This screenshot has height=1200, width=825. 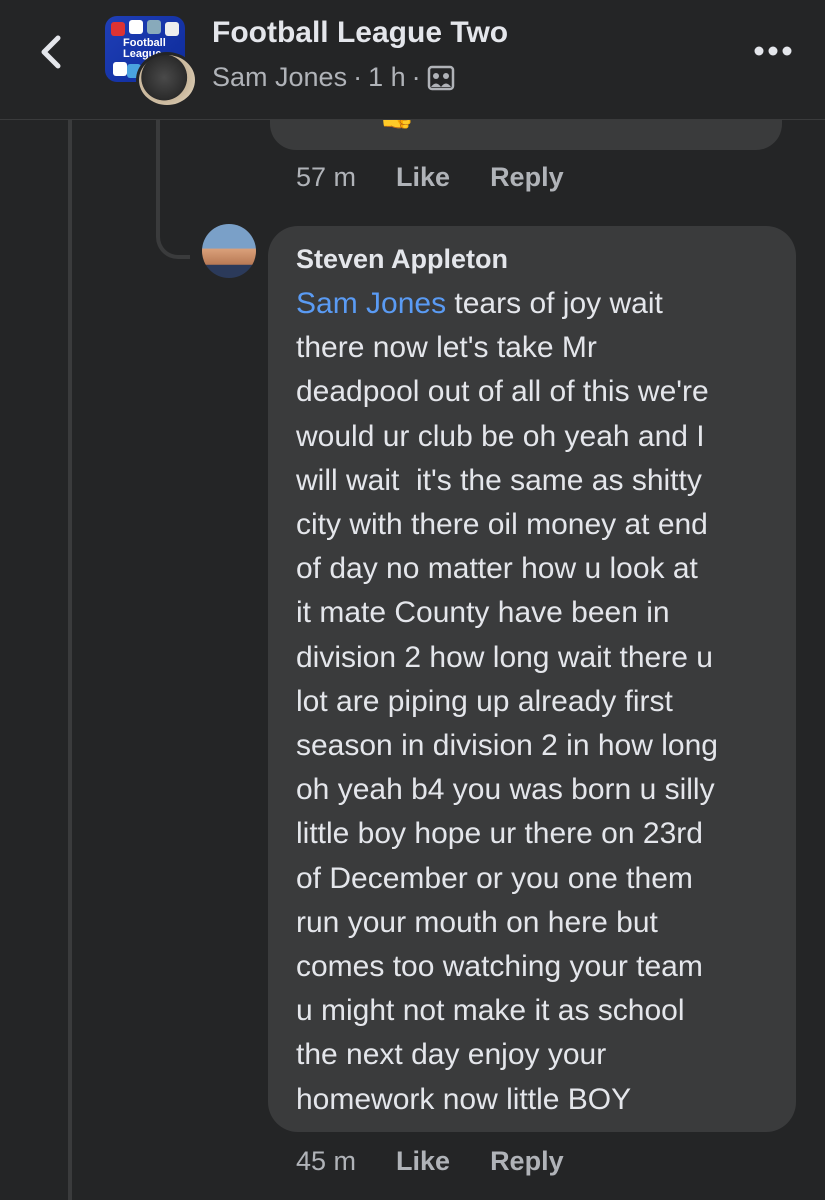 What do you see at coordinates (326, 1161) in the screenshot?
I see `comment-time: 45 m` at bounding box center [326, 1161].